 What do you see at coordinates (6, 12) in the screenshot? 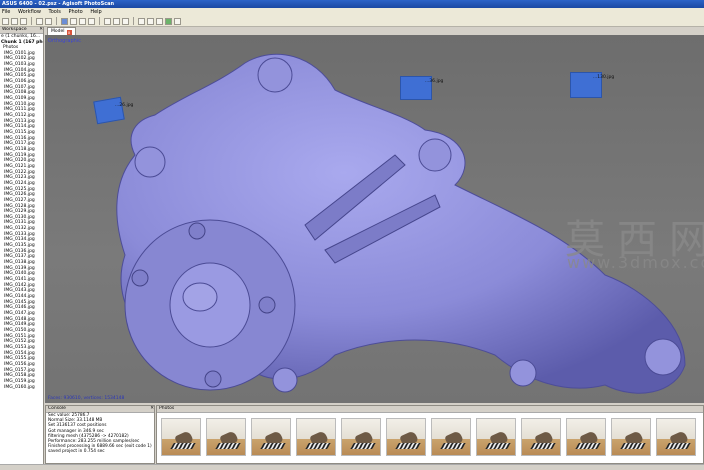
I see `menu-file: File` at bounding box center [6, 12].